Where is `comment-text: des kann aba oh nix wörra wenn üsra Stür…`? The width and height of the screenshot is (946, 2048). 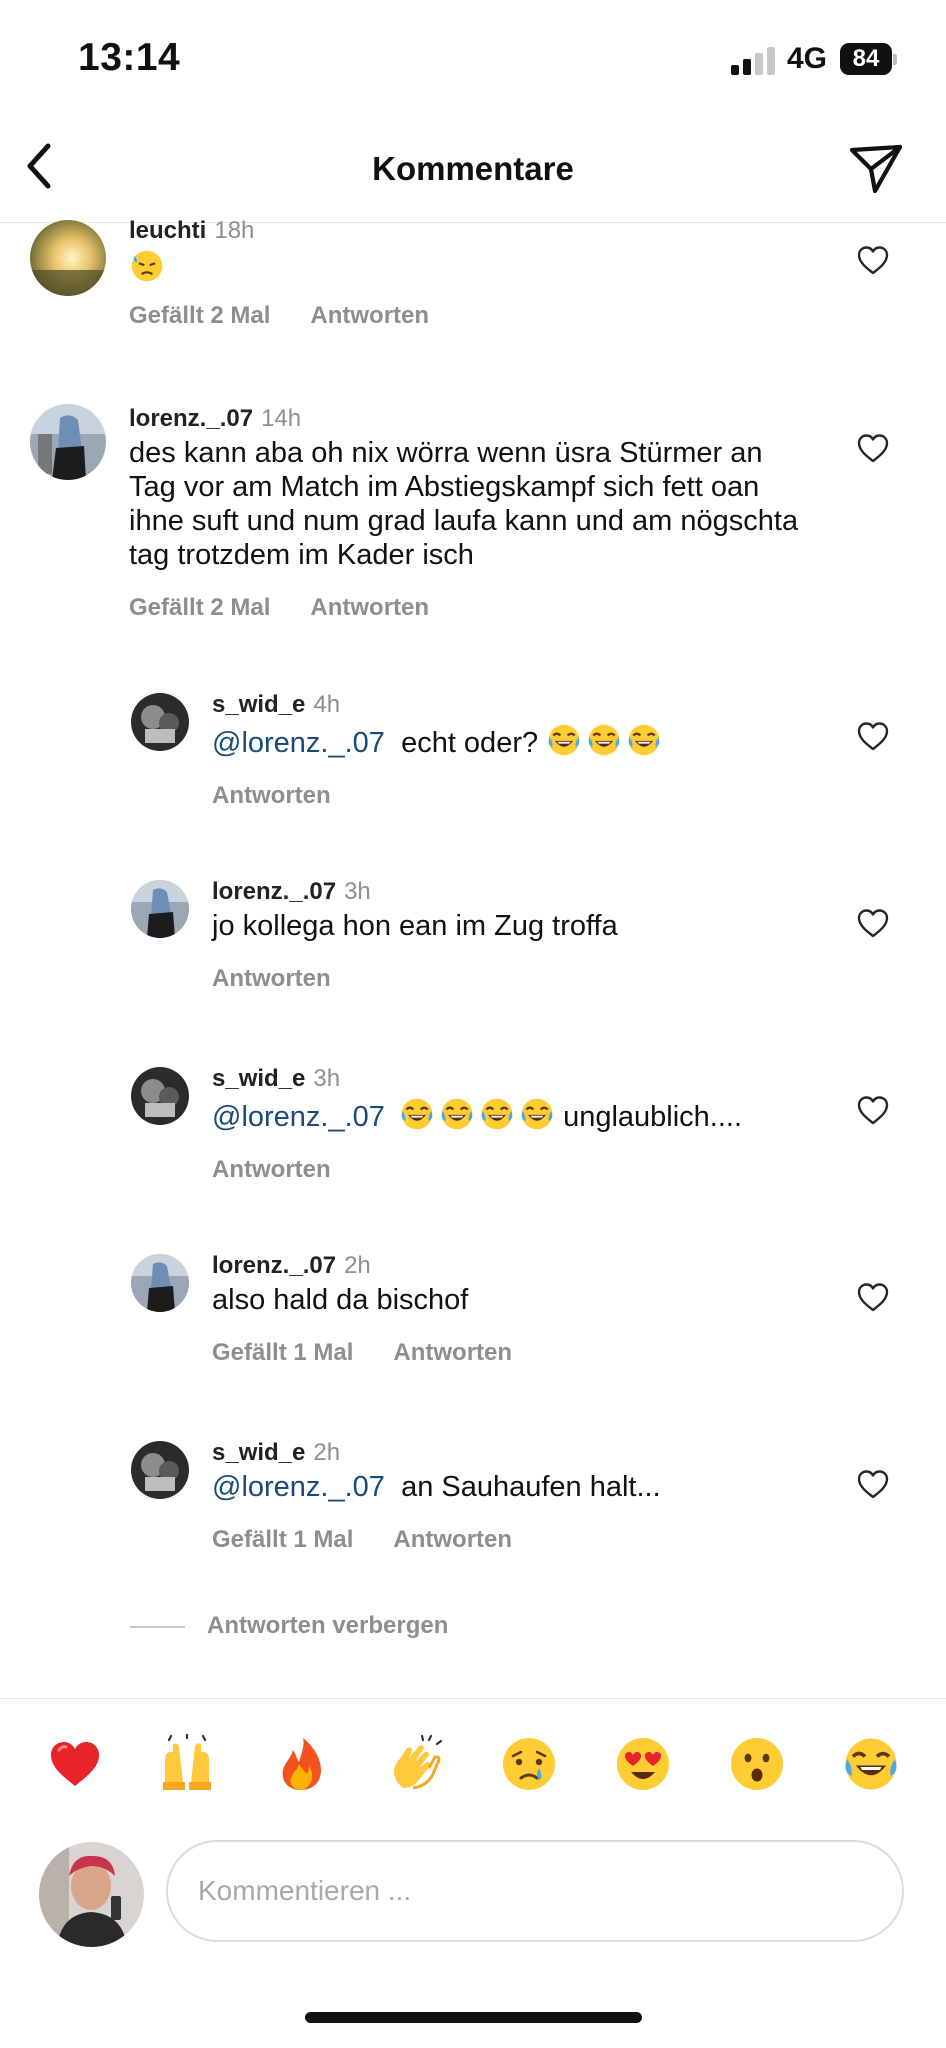
comment-text: des kann aba oh nix wörra wenn üsra Stür… is located at coordinates (464, 504).